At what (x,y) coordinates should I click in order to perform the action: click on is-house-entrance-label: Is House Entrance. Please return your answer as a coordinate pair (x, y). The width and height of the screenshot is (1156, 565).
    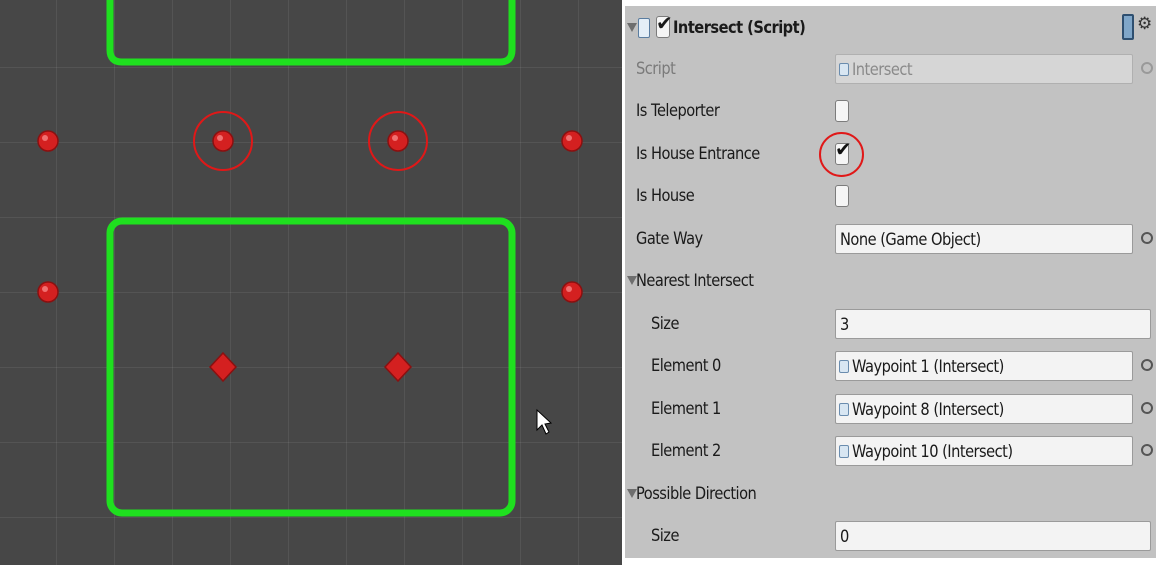
    Looking at the image, I should click on (698, 154).